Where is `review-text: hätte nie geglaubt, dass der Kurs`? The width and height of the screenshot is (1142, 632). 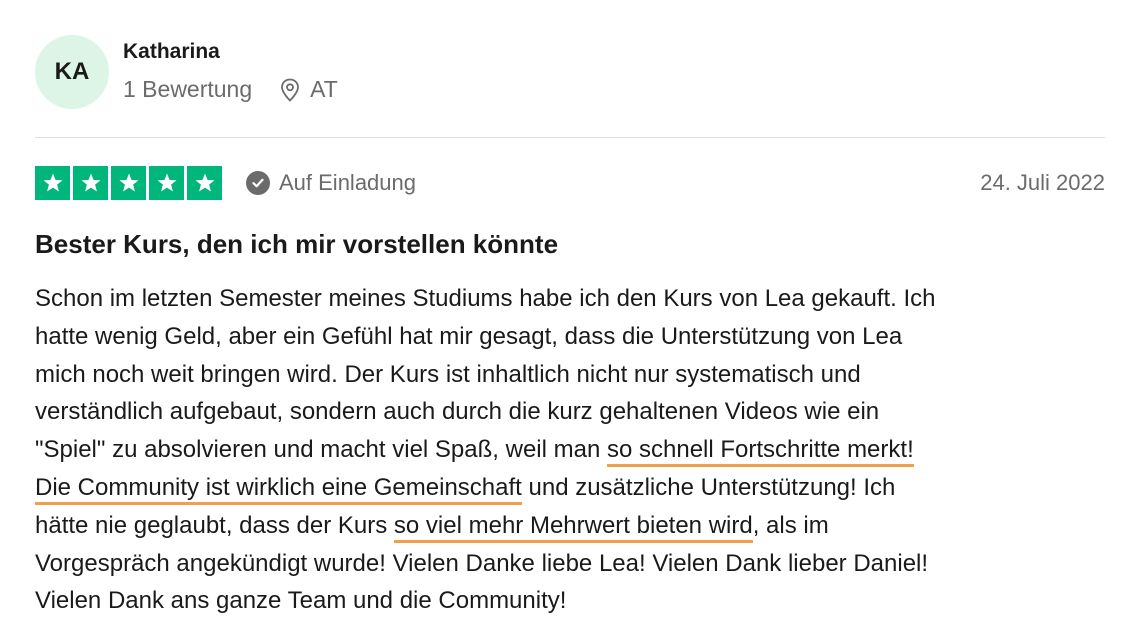 review-text: hätte nie geglaubt, dass der Kurs is located at coordinates (214, 525).